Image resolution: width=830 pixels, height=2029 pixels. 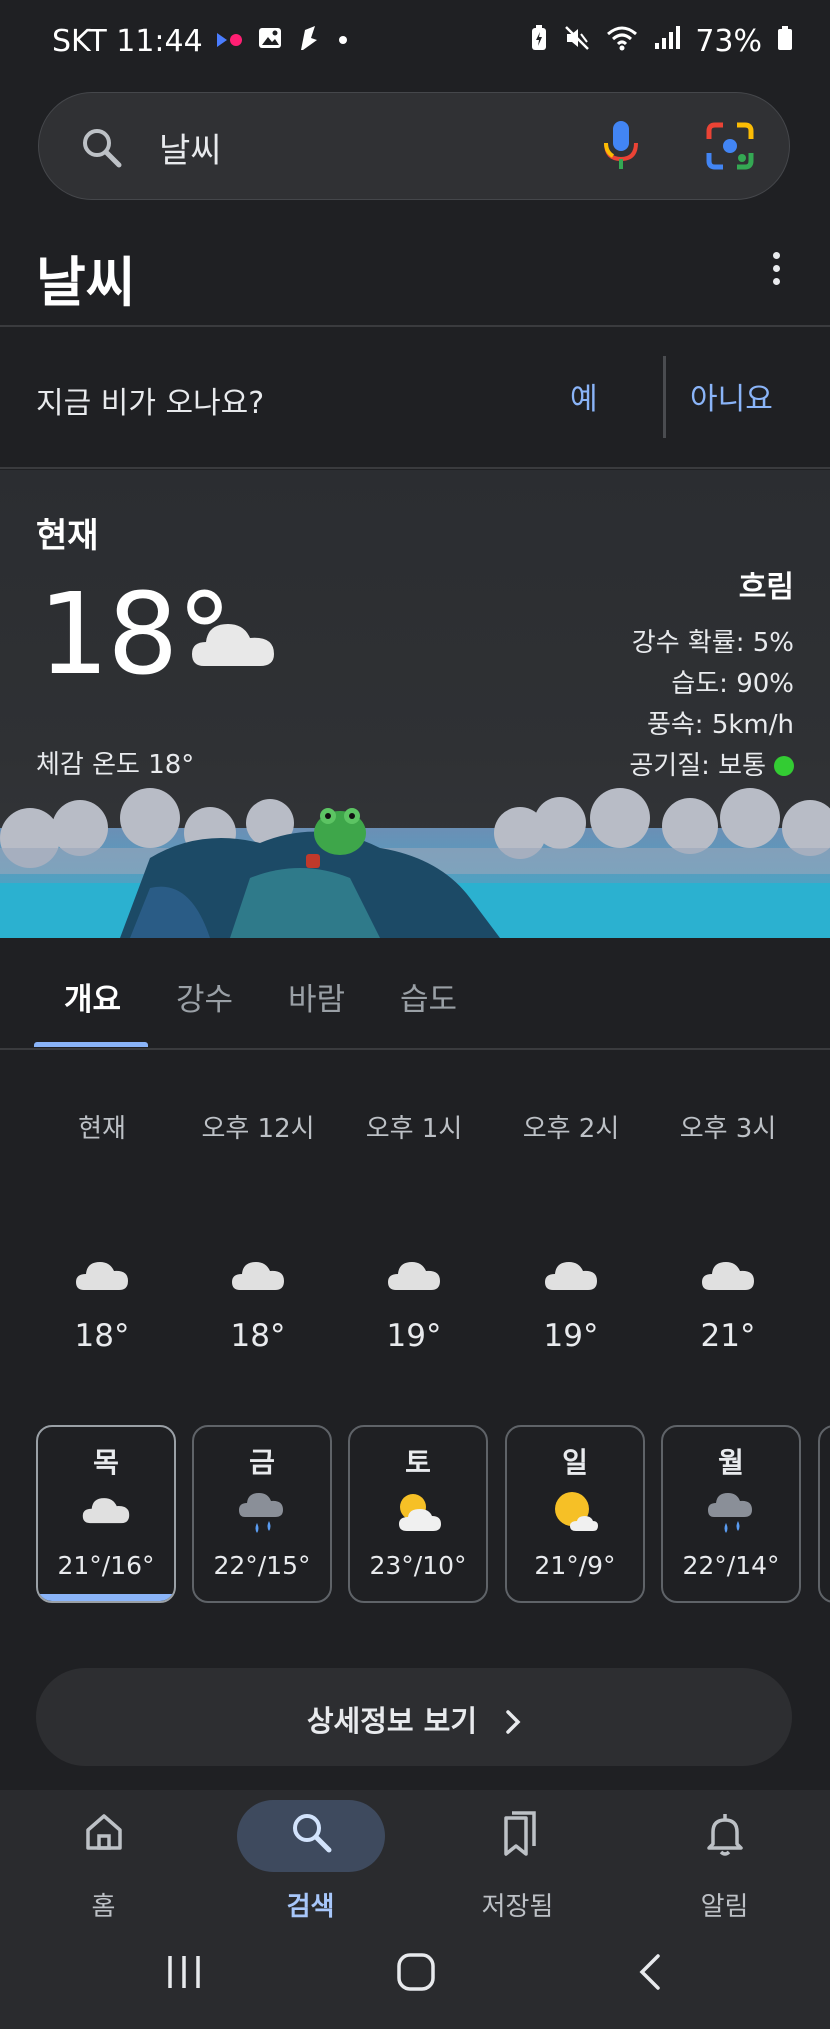 I want to click on weather-illustration, so click(x=415, y=863).